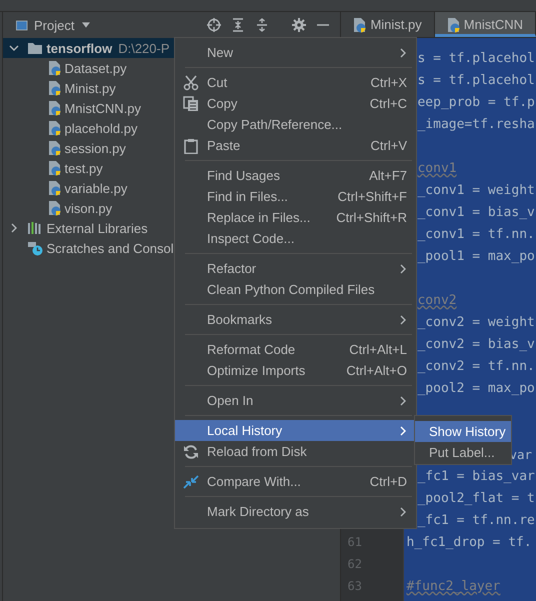 The image size is (536, 601). What do you see at coordinates (295, 175) in the screenshot?
I see `menu-item: Find Usages Alt+F7` at bounding box center [295, 175].